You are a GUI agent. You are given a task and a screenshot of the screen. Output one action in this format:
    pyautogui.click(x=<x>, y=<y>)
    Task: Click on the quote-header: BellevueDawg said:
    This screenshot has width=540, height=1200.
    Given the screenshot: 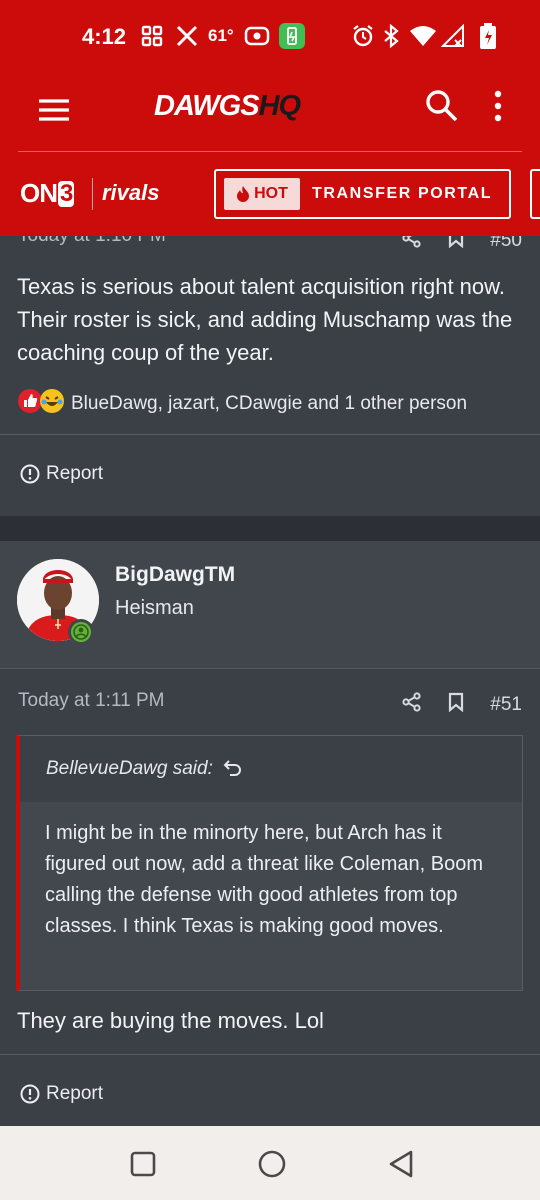 What is the action you would take?
    pyautogui.click(x=271, y=769)
    